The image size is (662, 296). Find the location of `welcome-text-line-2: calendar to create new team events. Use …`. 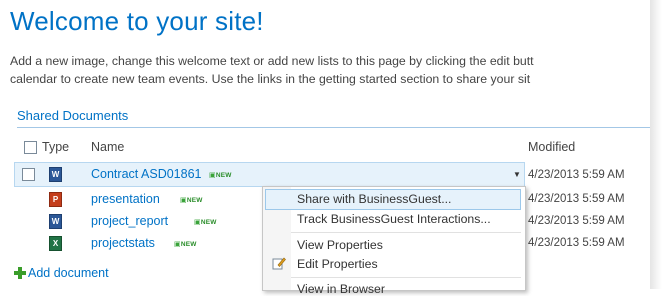

welcome-text-line-2: calendar to create new team events. Use … is located at coordinates (270, 79).